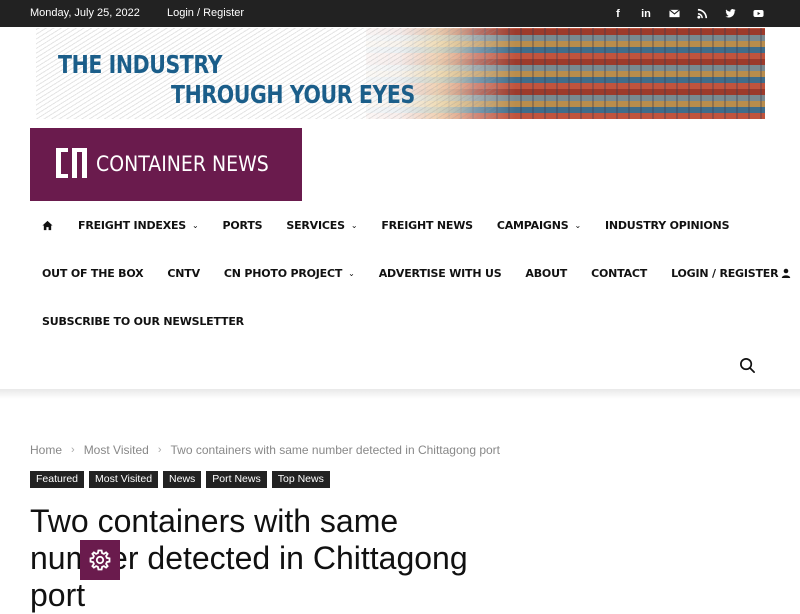 The image size is (800, 614). Describe the element at coordinates (92, 273) in the screenshot. I see `nav-out-of-the-box: OUT OF THE BOX` at that location.